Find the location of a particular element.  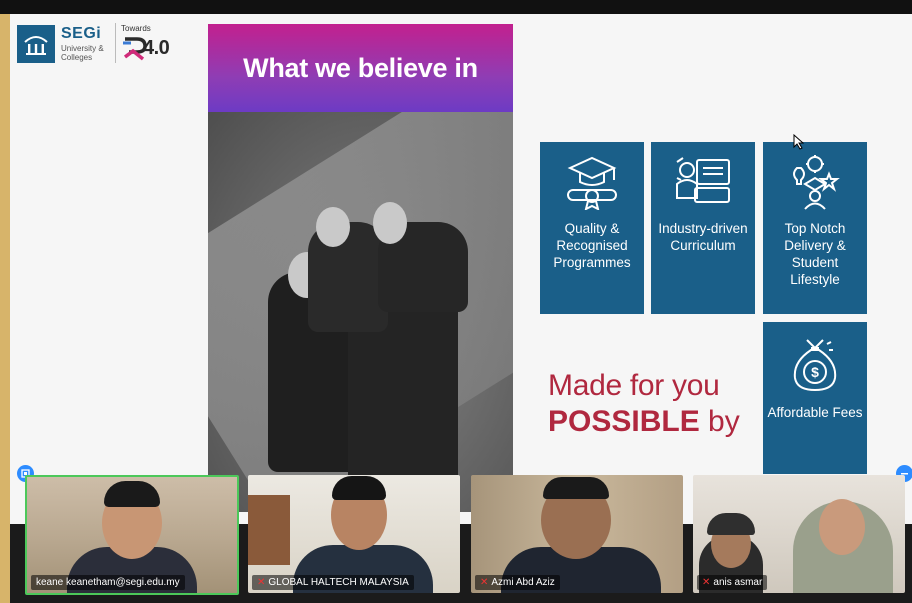

participant-name-label: ✕ GLOBAL HALTECH MALAYSIA is located at coordinates (333, 582).